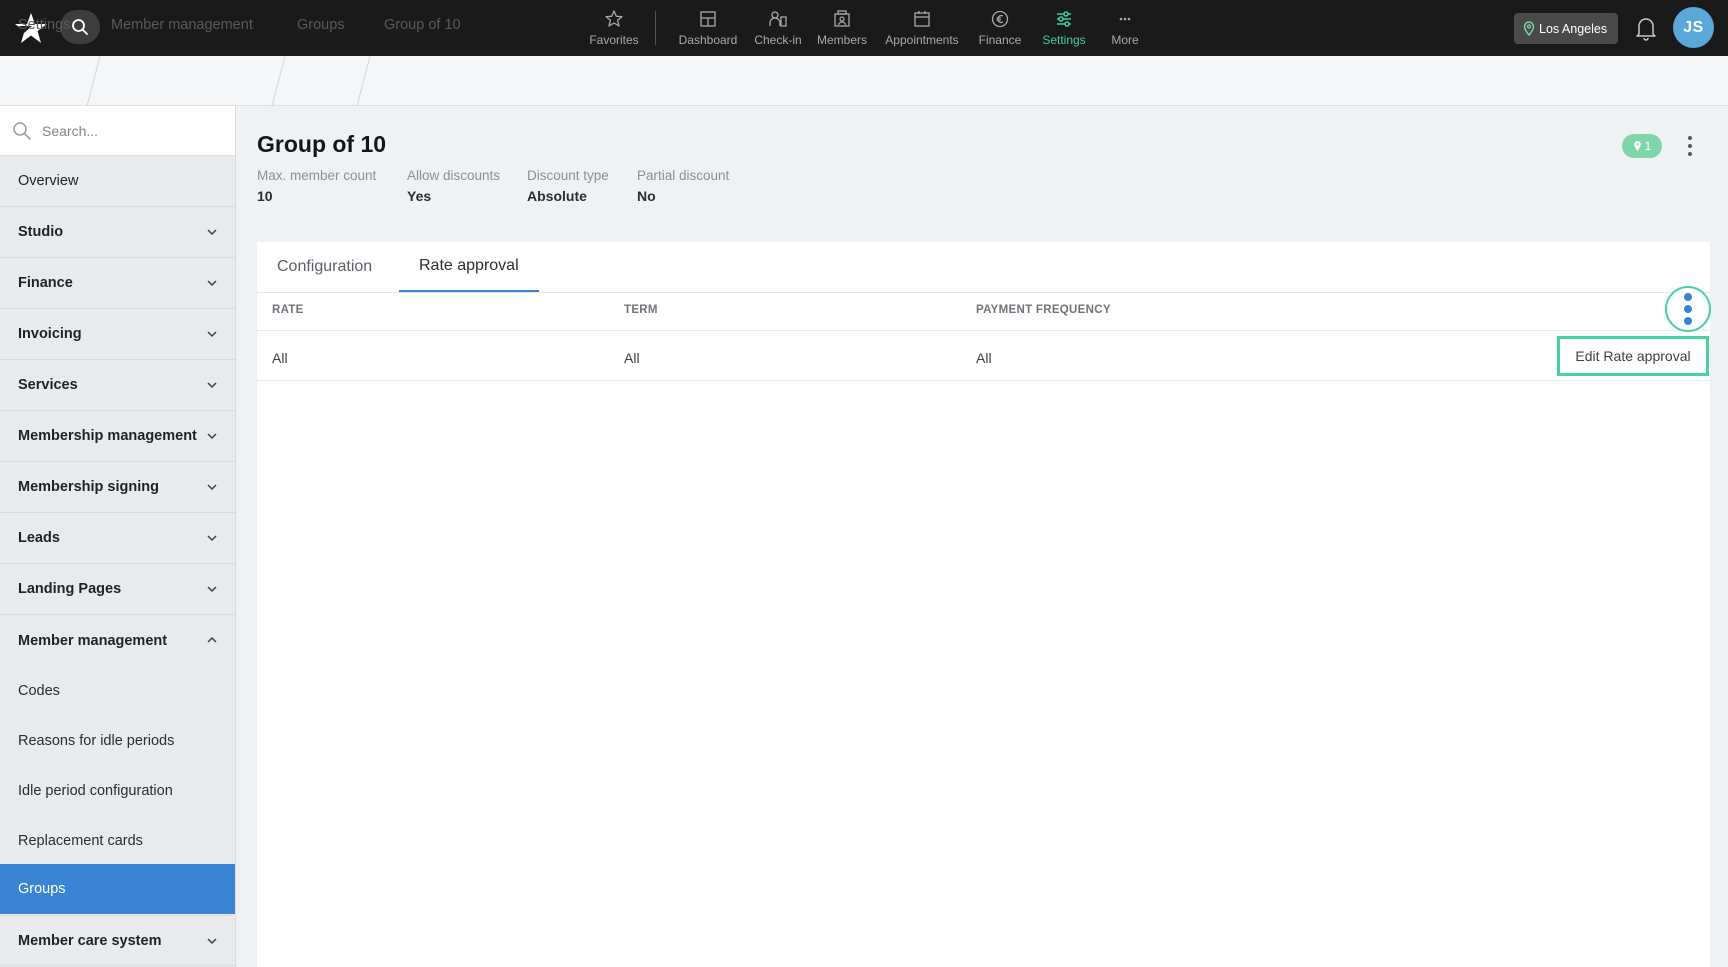 This screenshot has width=1728, height=967. I want to click on sidebar-item-label: Studio, so click(41, 232).